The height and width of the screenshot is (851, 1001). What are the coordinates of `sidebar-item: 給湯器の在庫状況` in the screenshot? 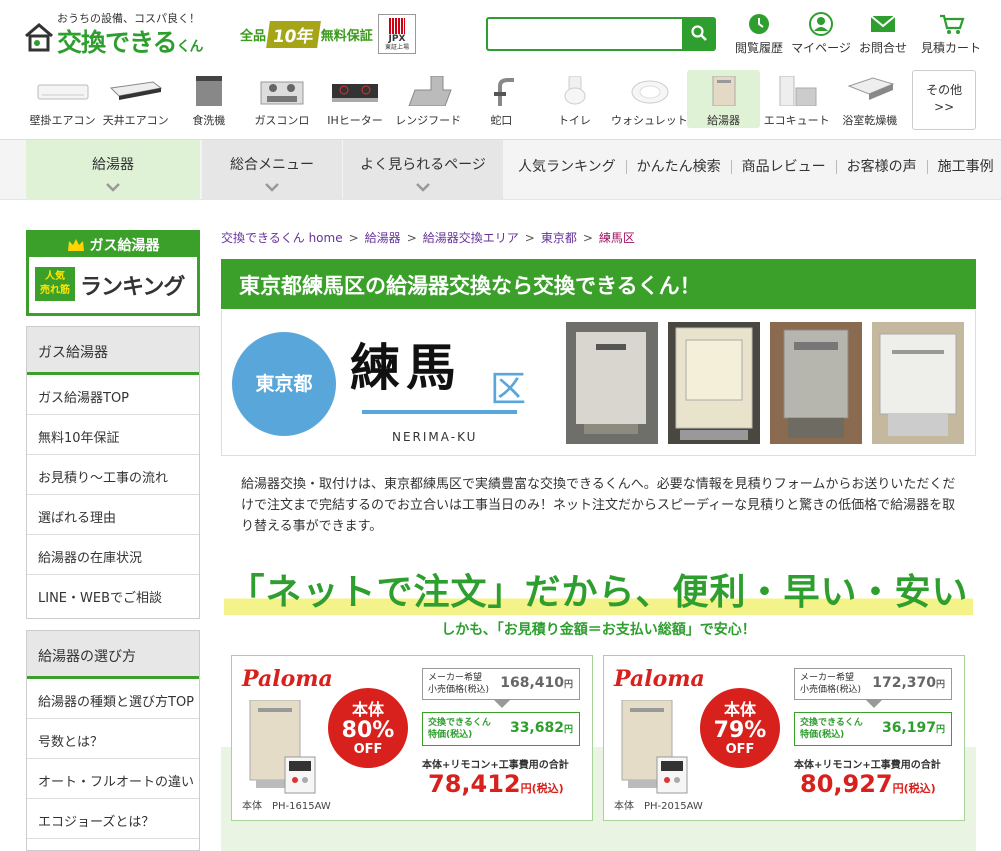 It's located at (113, 555).